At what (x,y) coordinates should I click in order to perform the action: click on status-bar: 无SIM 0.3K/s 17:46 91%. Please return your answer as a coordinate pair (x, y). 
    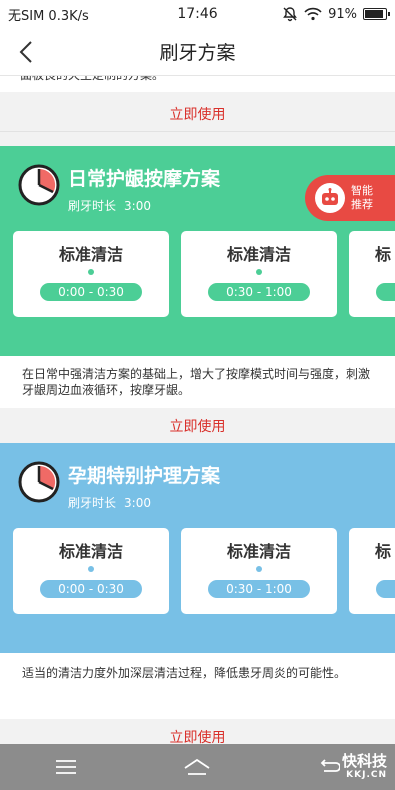
    Looking at the image, I should click on (197, 14).